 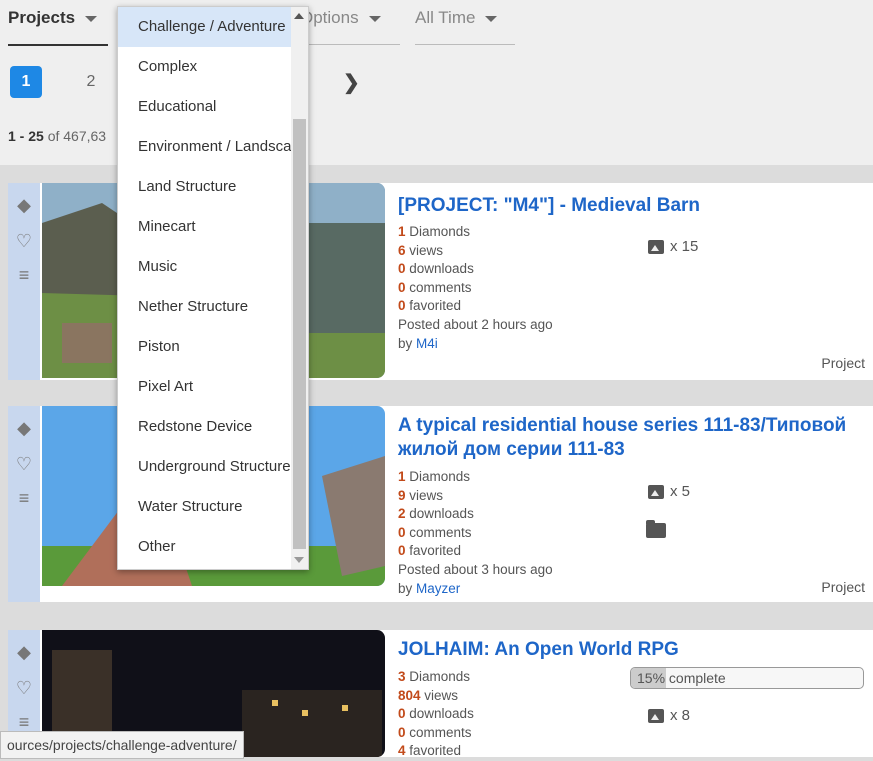 I want to click on image-count: x 8, so click(x=669, y=715).